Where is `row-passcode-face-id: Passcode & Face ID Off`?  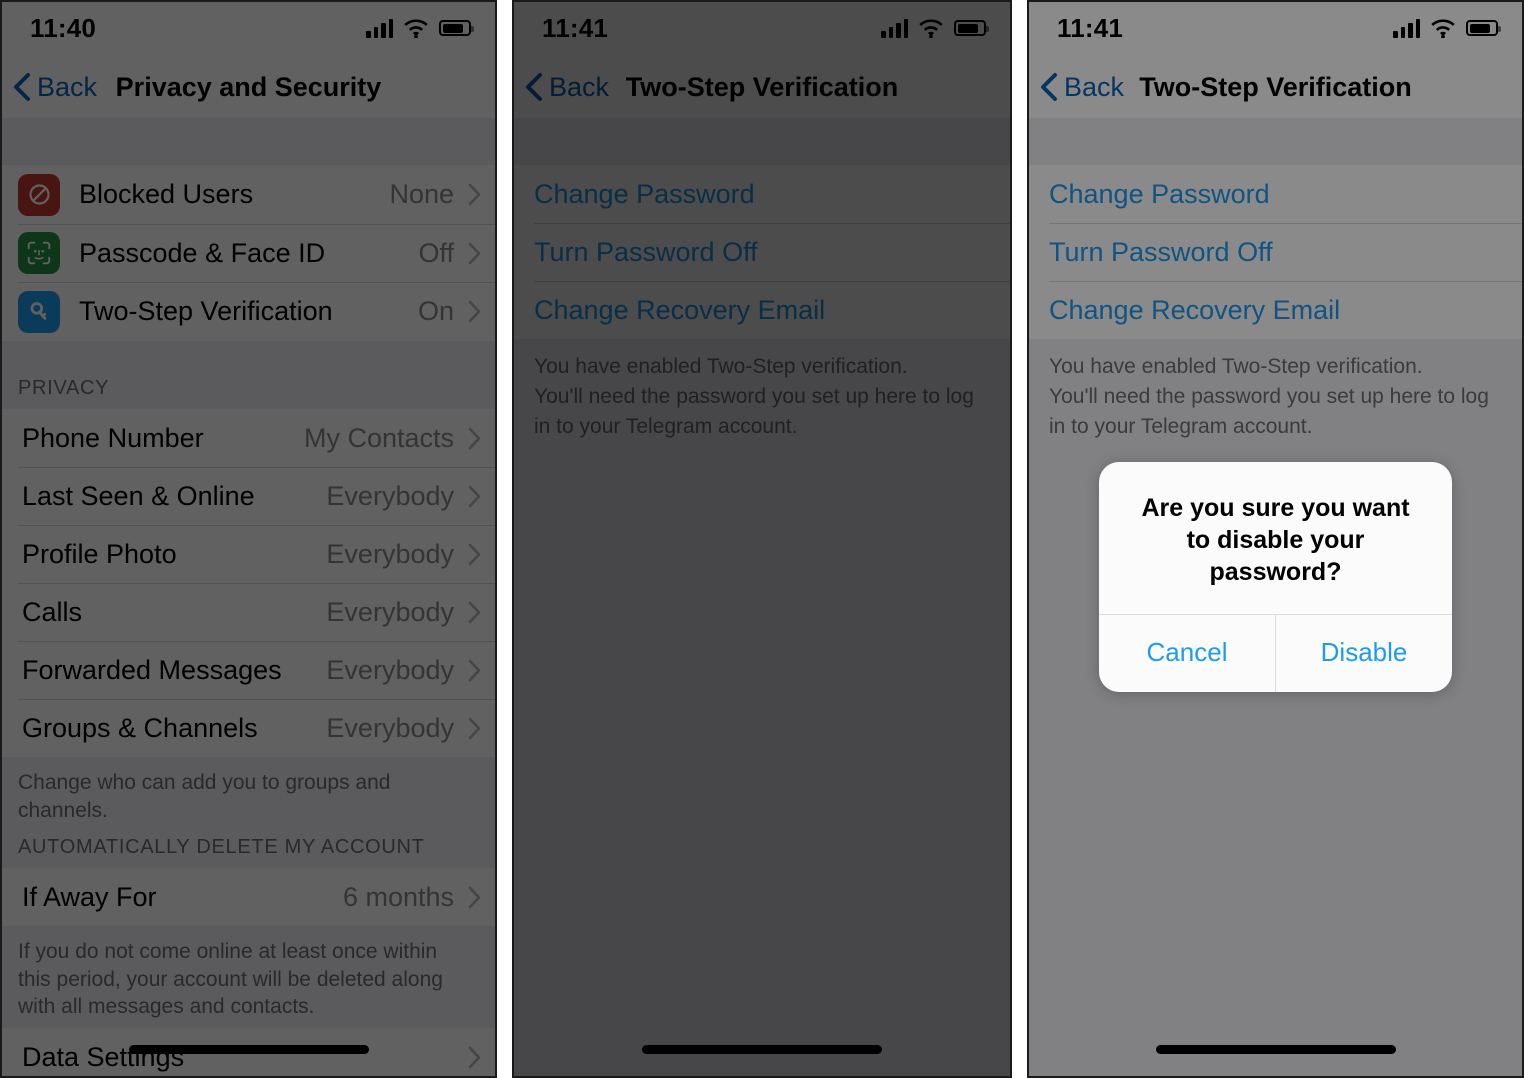
row-passcode-face-id: Passcode & Face ID Off is located at coordinates (248, 253).